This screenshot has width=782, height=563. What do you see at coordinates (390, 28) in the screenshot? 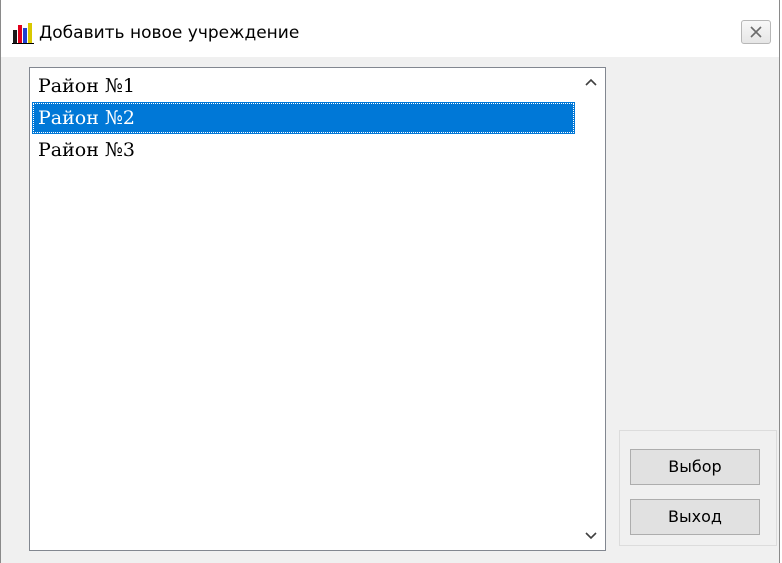
I see `title-bar: Добавить новое учреждение` at bounding box center [390, 28].